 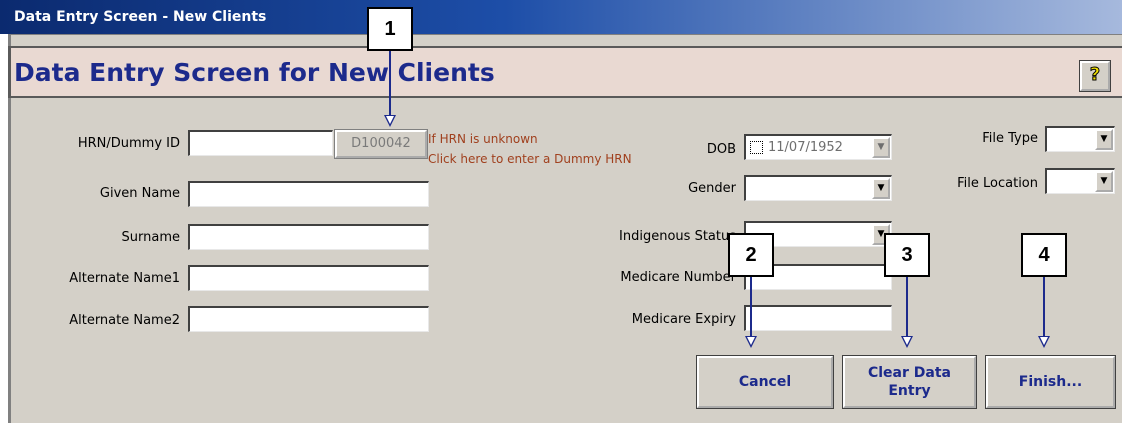 I want to click on dummy-hrn-button: D100042, so click(x=381, y=144).